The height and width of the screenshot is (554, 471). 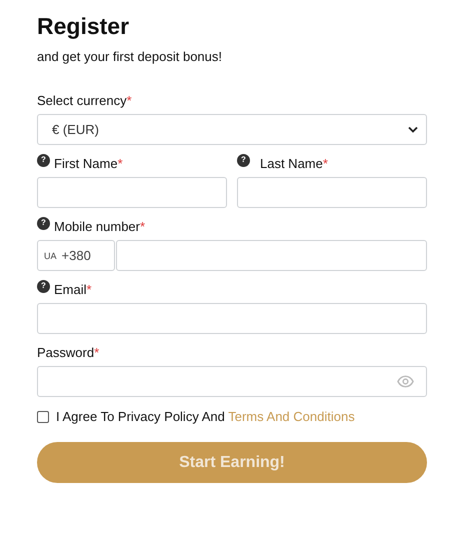 I want to click on field-label: Select currency*, so click(x=84, y=100).